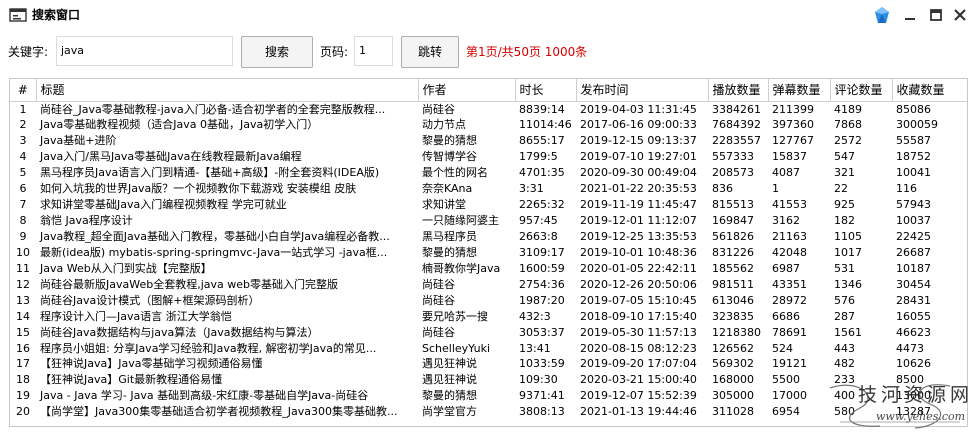 This screenshot has height=436, width=976. Describe the element at coordinates (638, 268) in the screenshot. I see `table-cell: 2020-01-05 22:42:11` at that location.